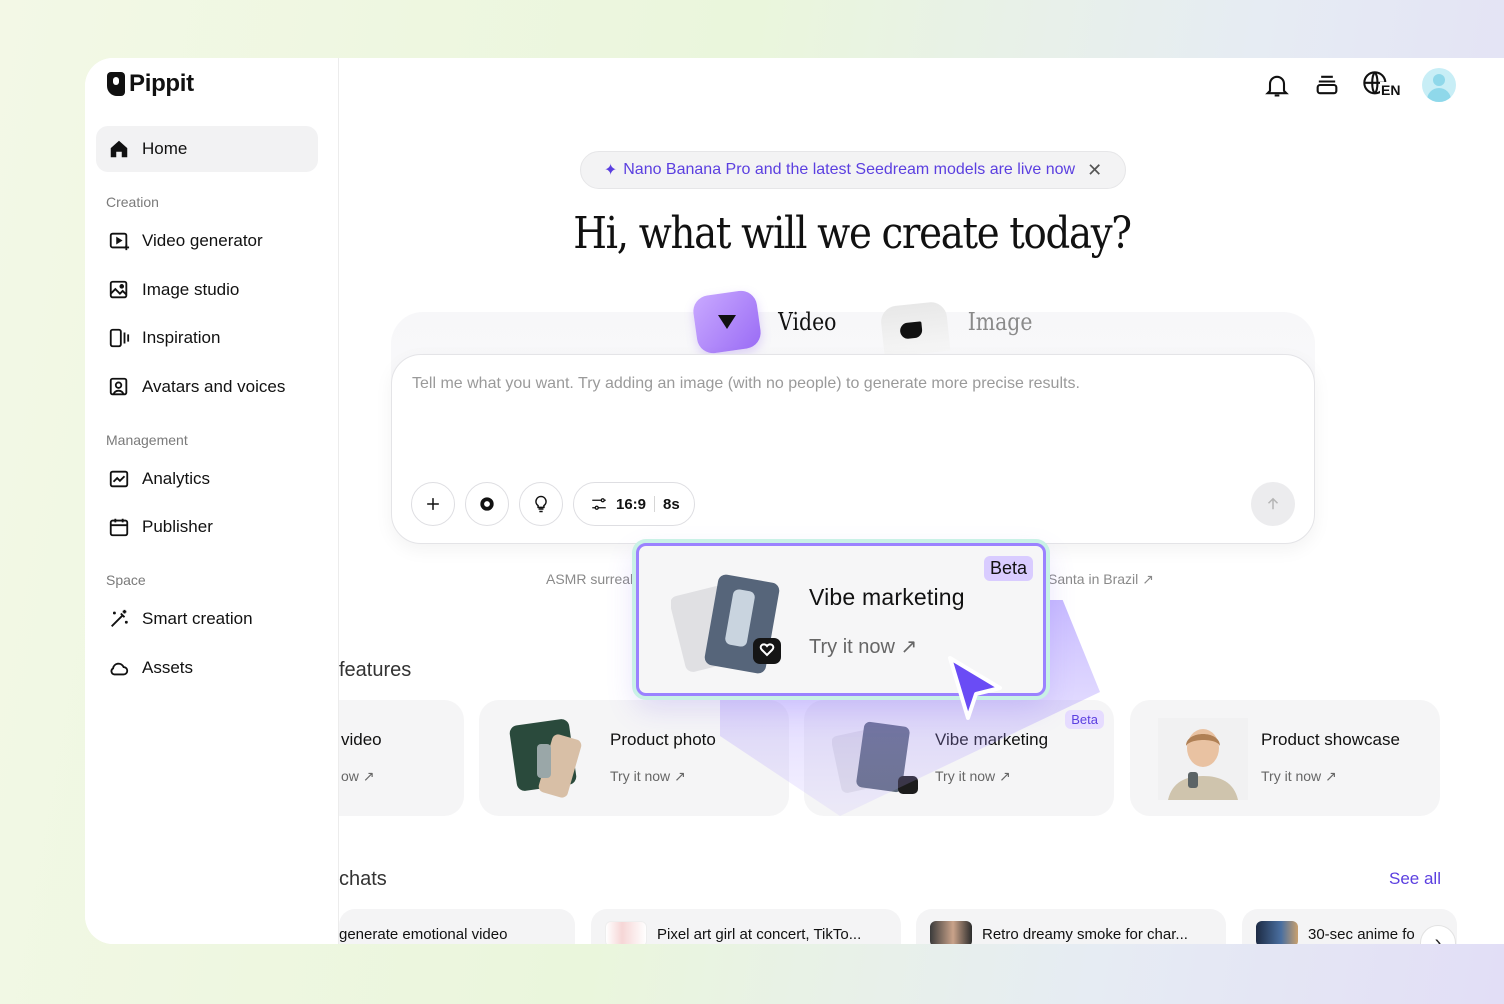 The height and width of the screenshot is (1004, 1504). Describe the element at coordinates (207, 668) in the screenshot. I see `sidebar-item-assets: Assets` at that location.